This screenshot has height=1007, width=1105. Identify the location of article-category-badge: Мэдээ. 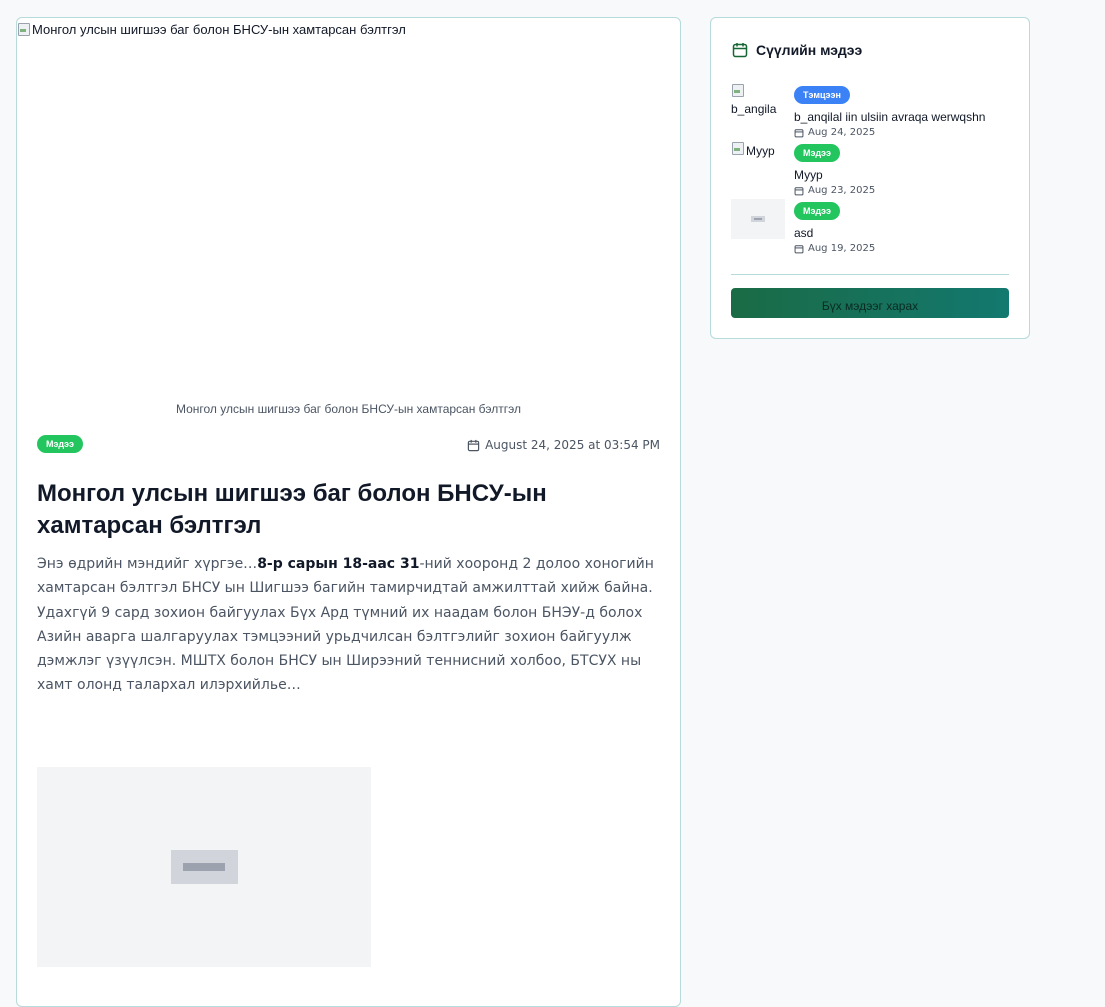
(60, 444).